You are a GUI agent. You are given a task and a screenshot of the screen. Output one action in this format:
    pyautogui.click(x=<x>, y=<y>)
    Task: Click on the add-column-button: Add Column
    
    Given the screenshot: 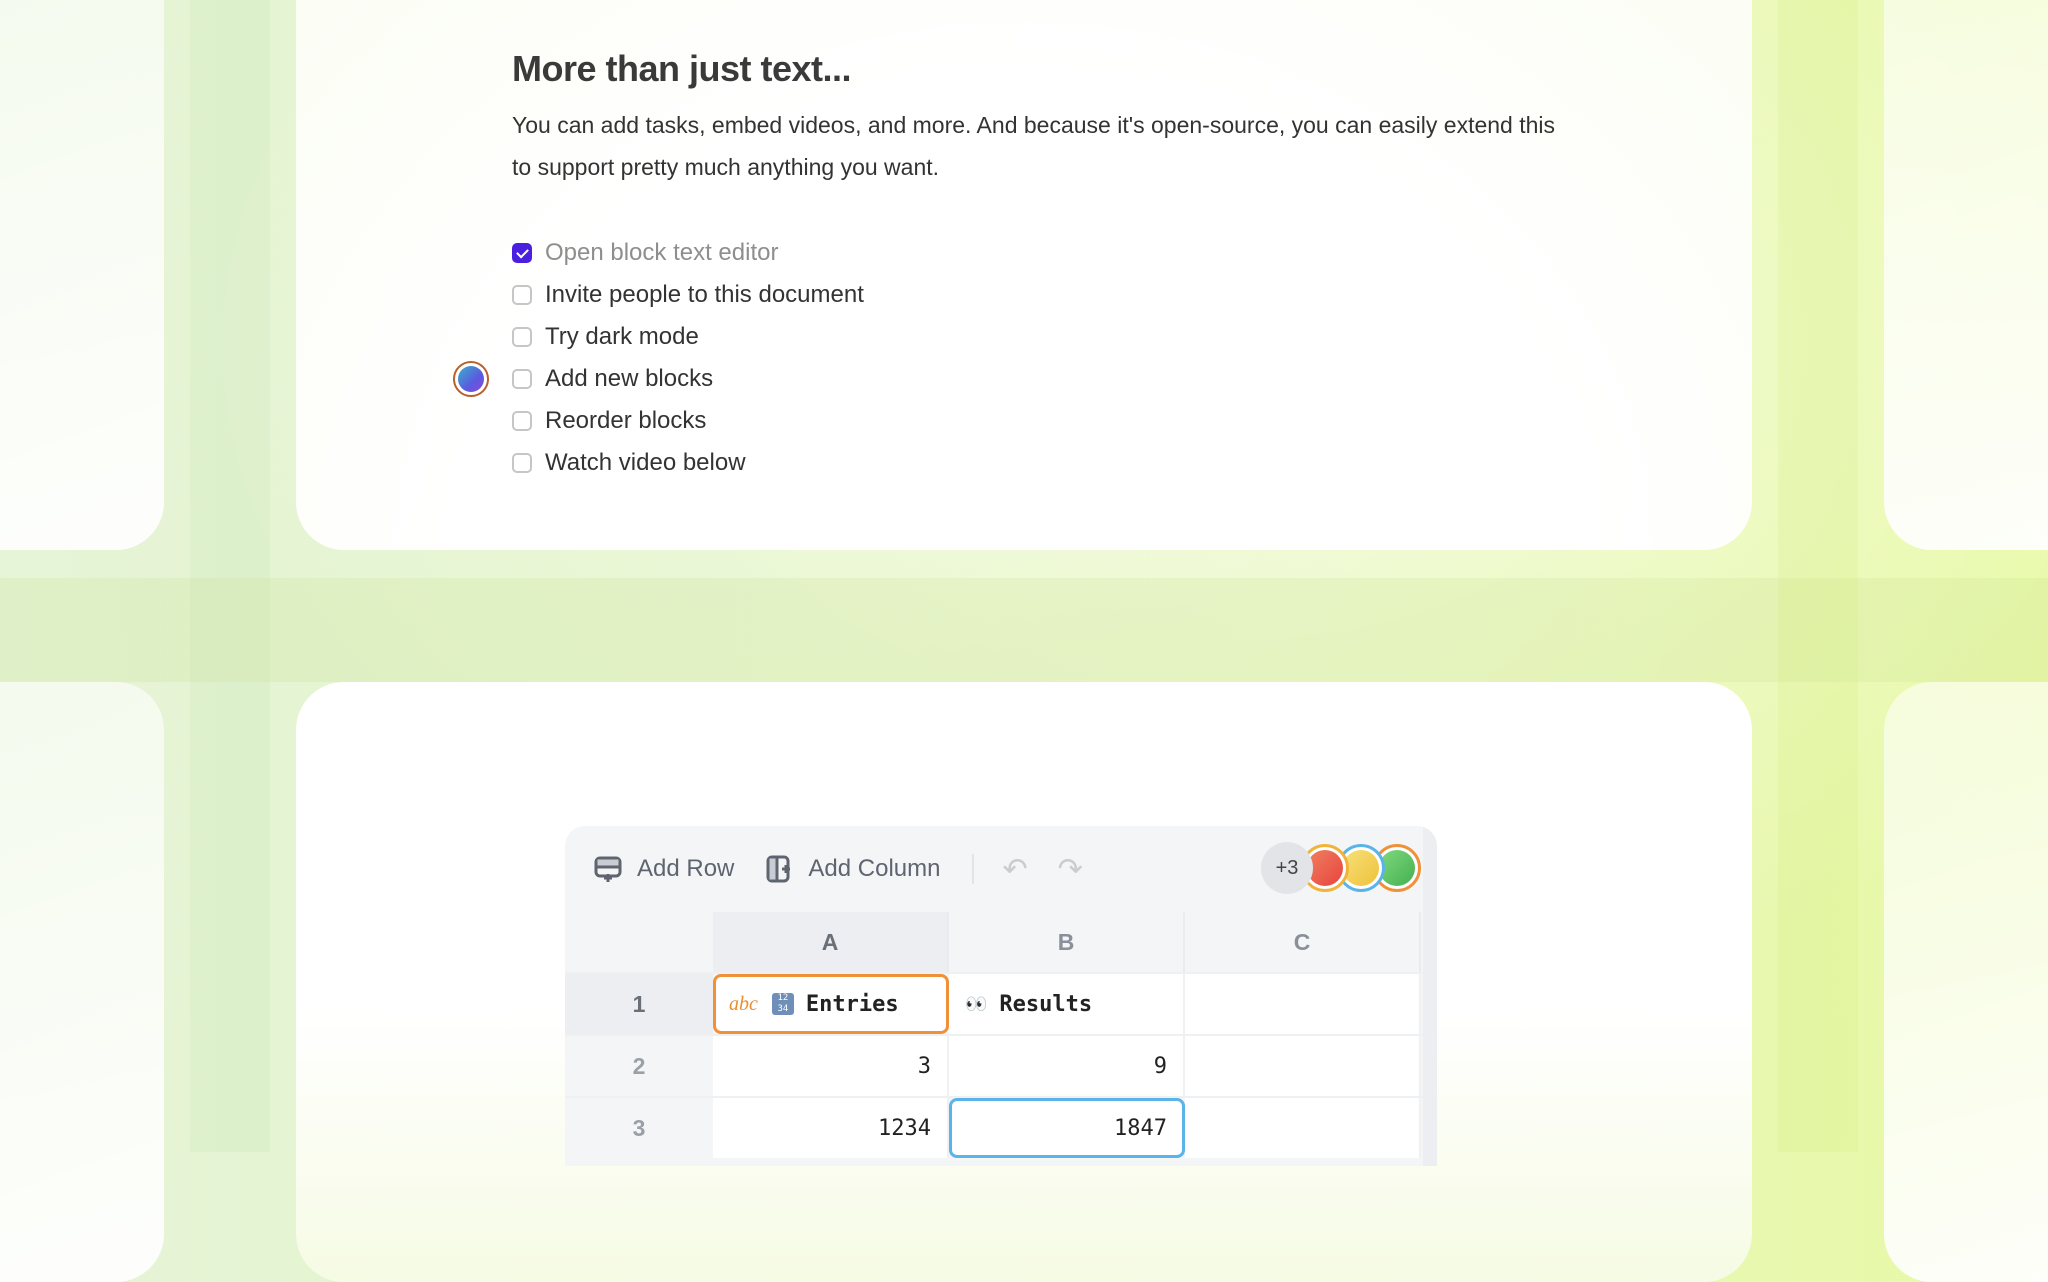 What is the action you would take?
    pyautogui.click(x=852, y=869)
    